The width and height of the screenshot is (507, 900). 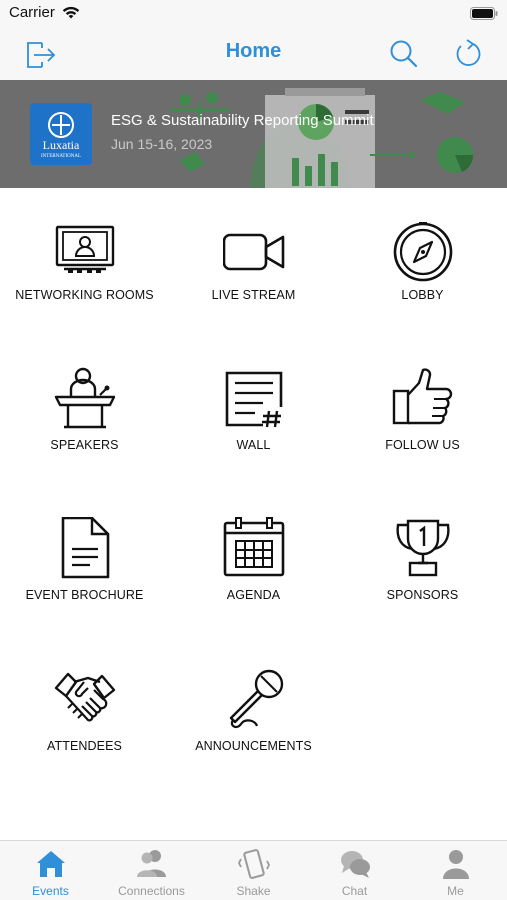 What do you see at coordinates (84, 295) in the screenshot?
I see `menu-item-label: NETWORKING ROOMS` at bounding box center [84, 295].